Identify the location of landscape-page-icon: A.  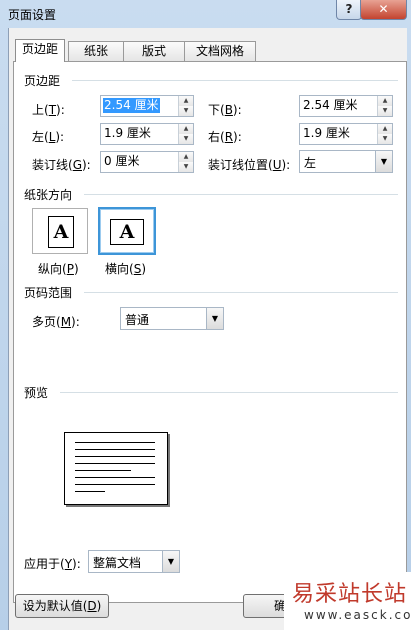
(127, 232).